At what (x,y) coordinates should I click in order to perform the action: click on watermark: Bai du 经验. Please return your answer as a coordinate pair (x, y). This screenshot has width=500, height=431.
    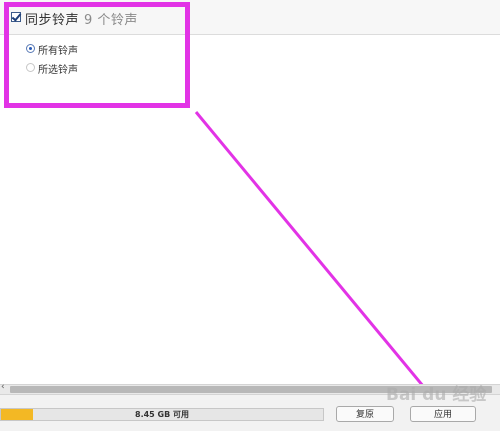
    Looking at the image, I should click on (436, 395).